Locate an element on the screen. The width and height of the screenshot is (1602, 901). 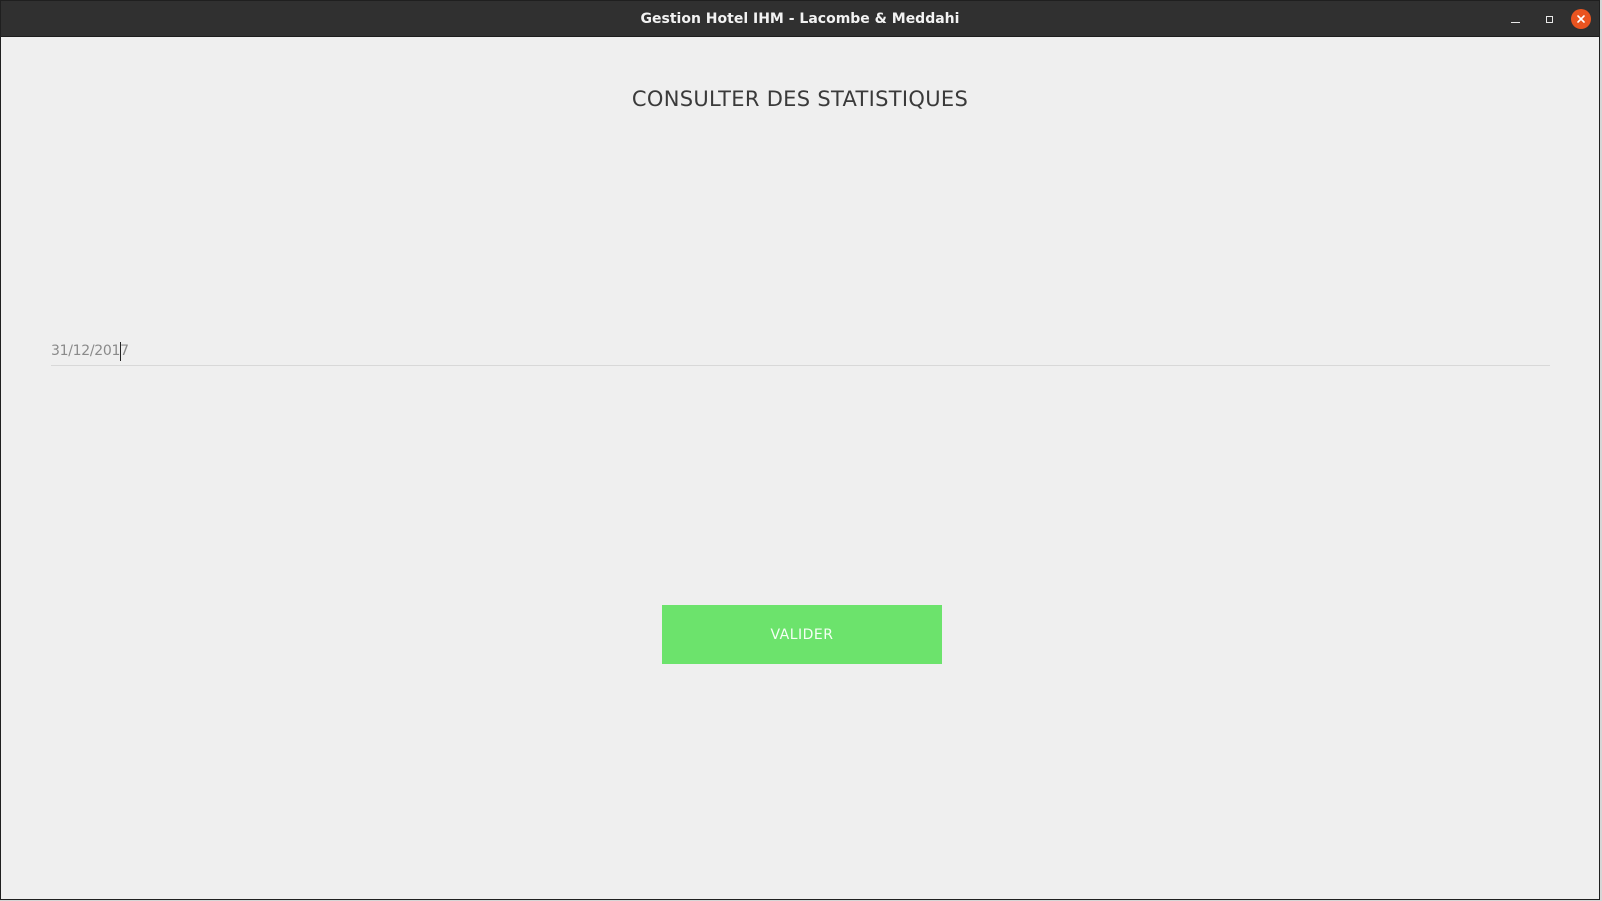
title-bar: Gestion Hotel IHM - Lacombe & Meddahi is located at coordinates (800, 19).